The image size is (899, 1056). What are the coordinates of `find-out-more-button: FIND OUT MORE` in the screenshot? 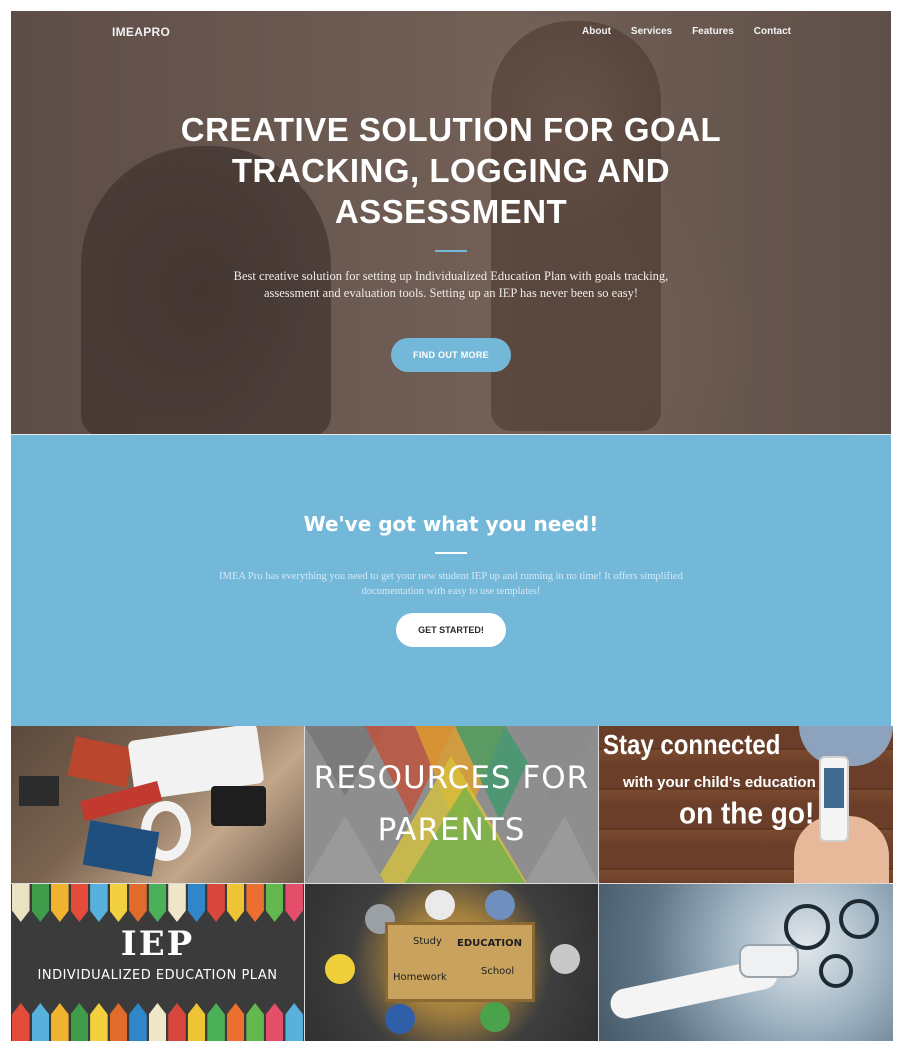 It's located at (451, 355).